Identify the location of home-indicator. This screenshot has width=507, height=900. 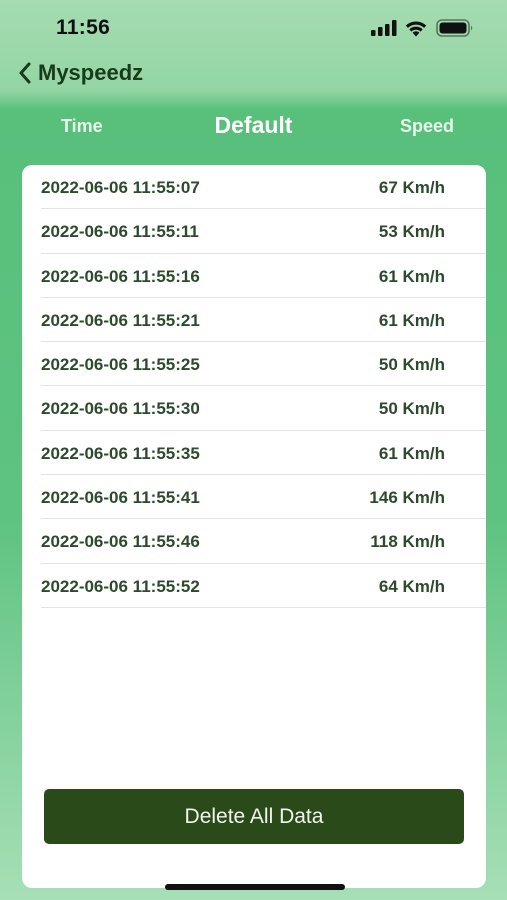
(255, 887).